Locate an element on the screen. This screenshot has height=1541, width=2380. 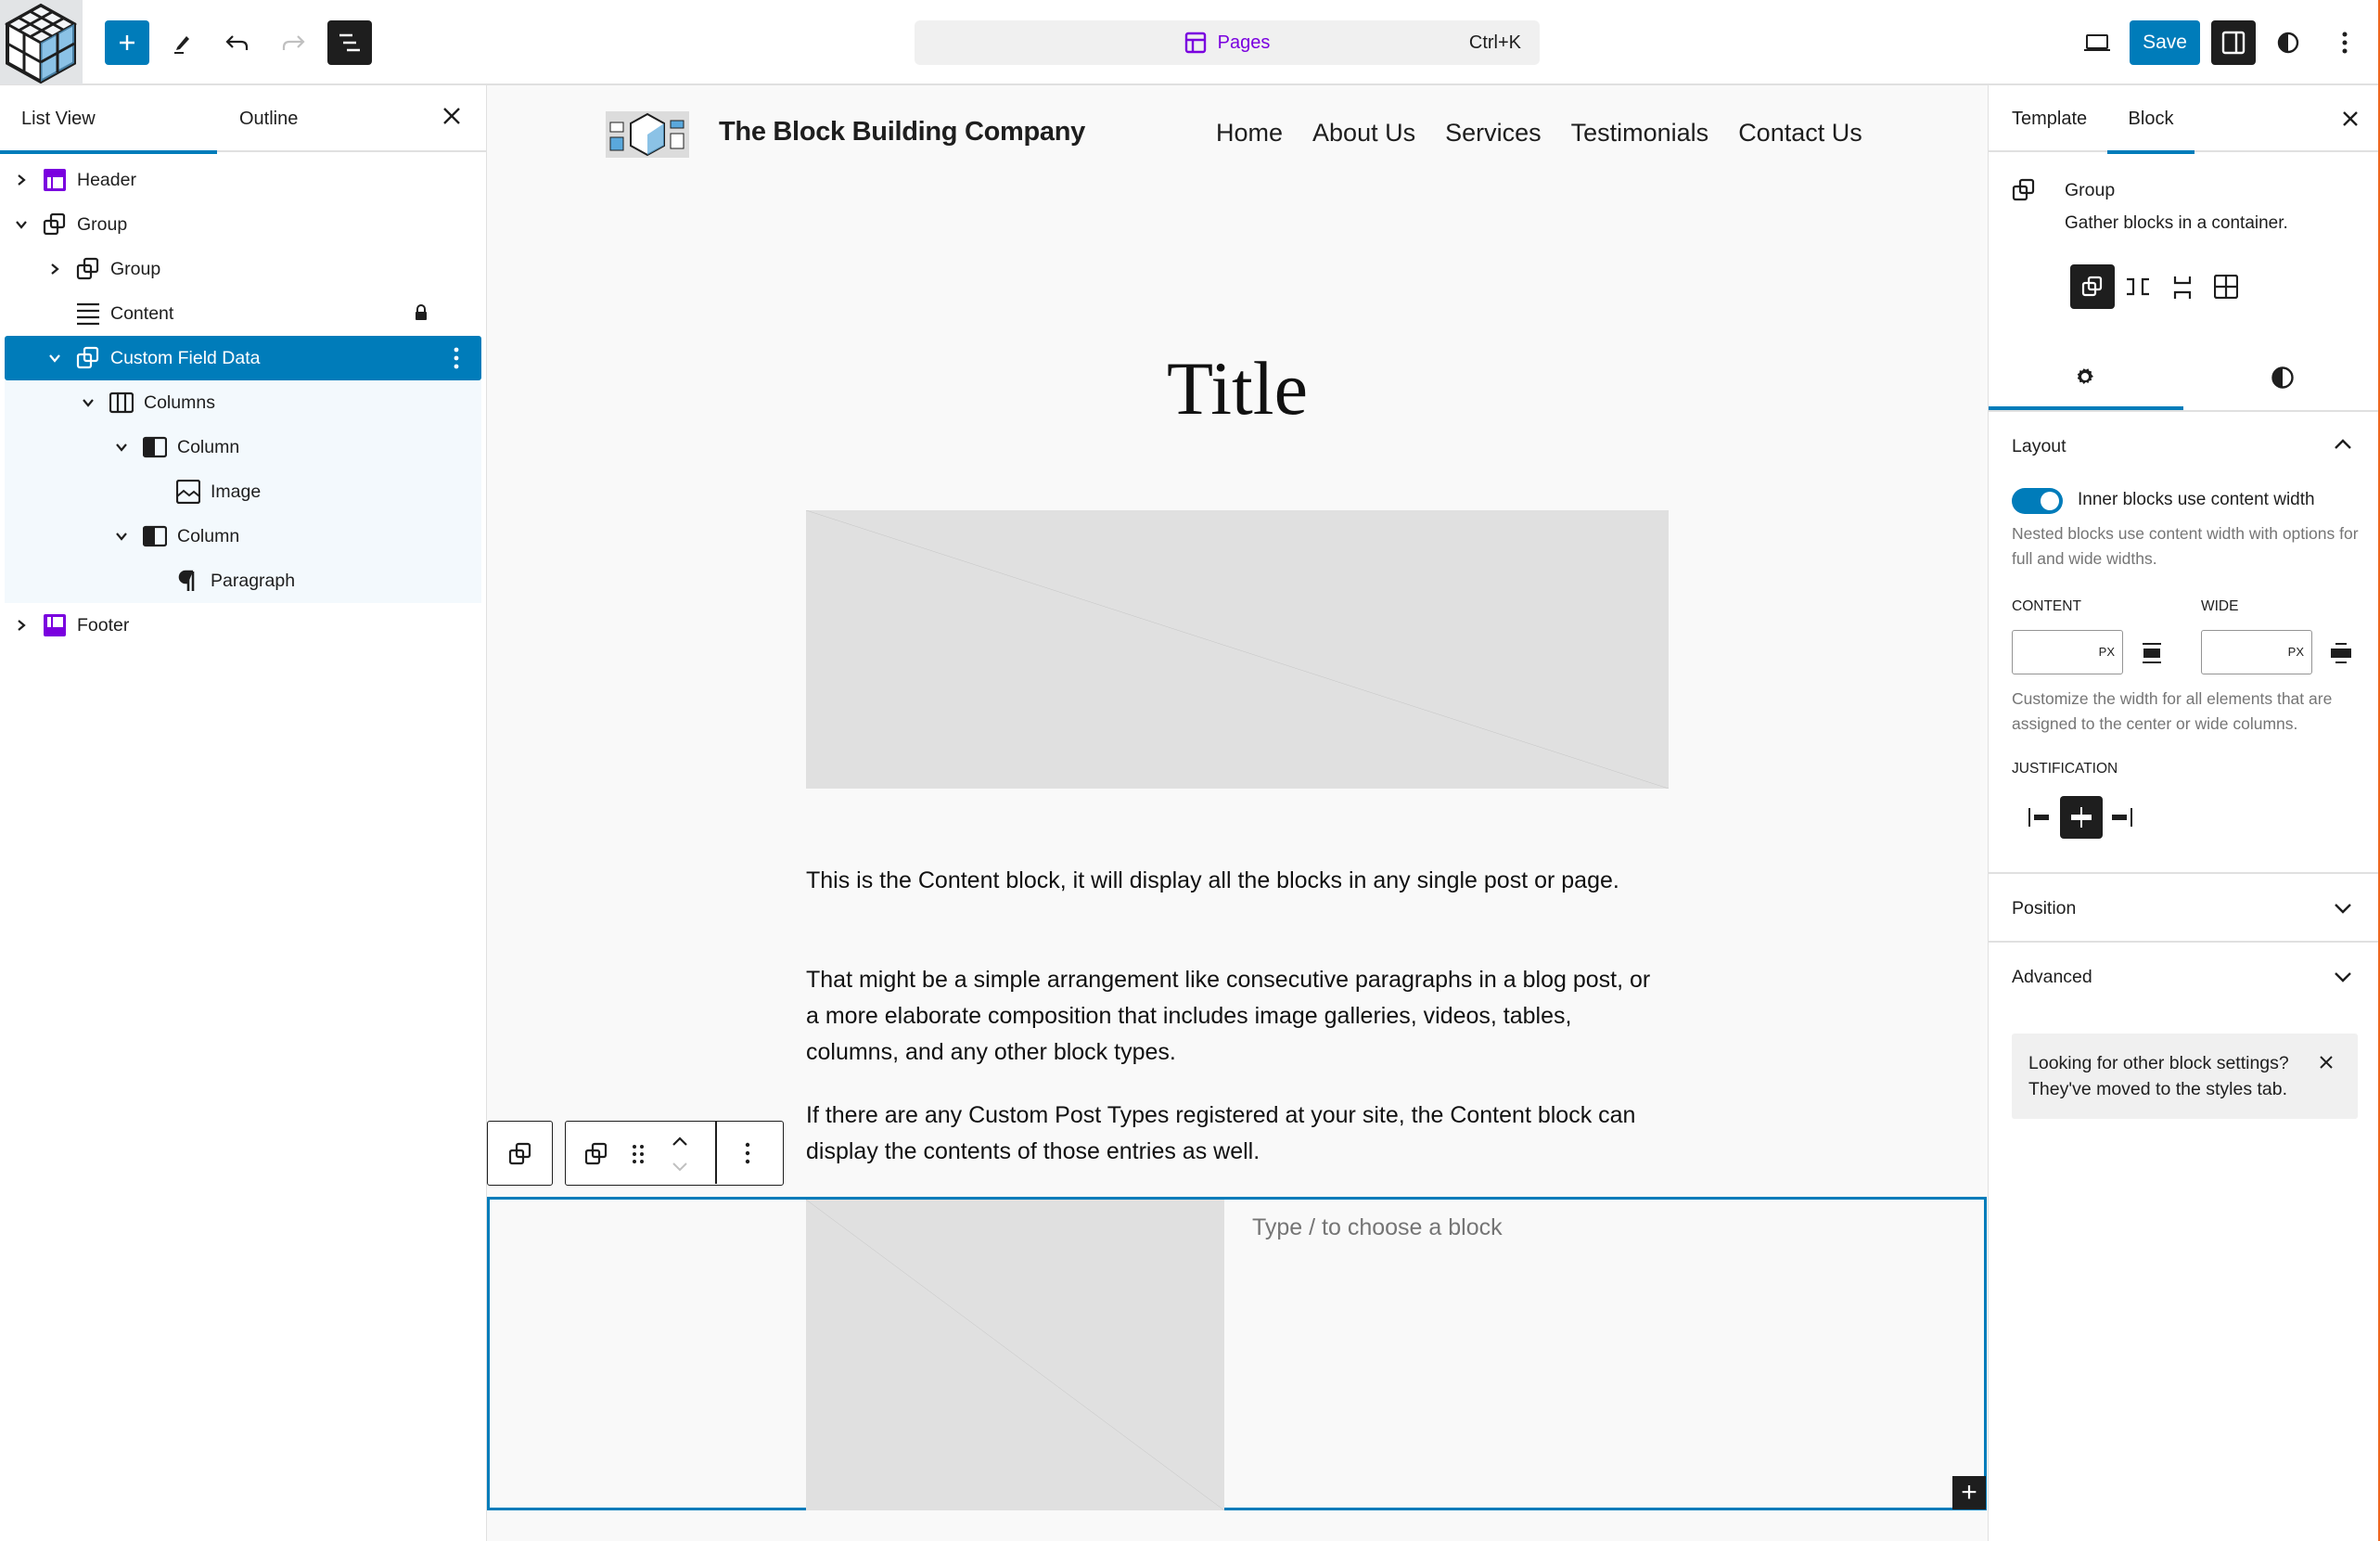
close-settings-button is located at coordinates (2350, 120).